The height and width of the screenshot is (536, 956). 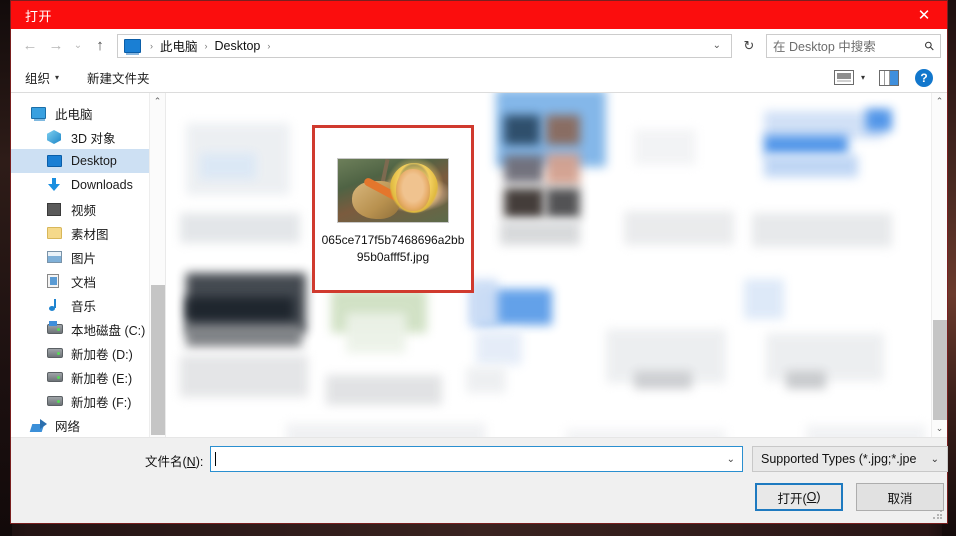 I want to click on up-icon: ↑, so click(x=100, y=46).